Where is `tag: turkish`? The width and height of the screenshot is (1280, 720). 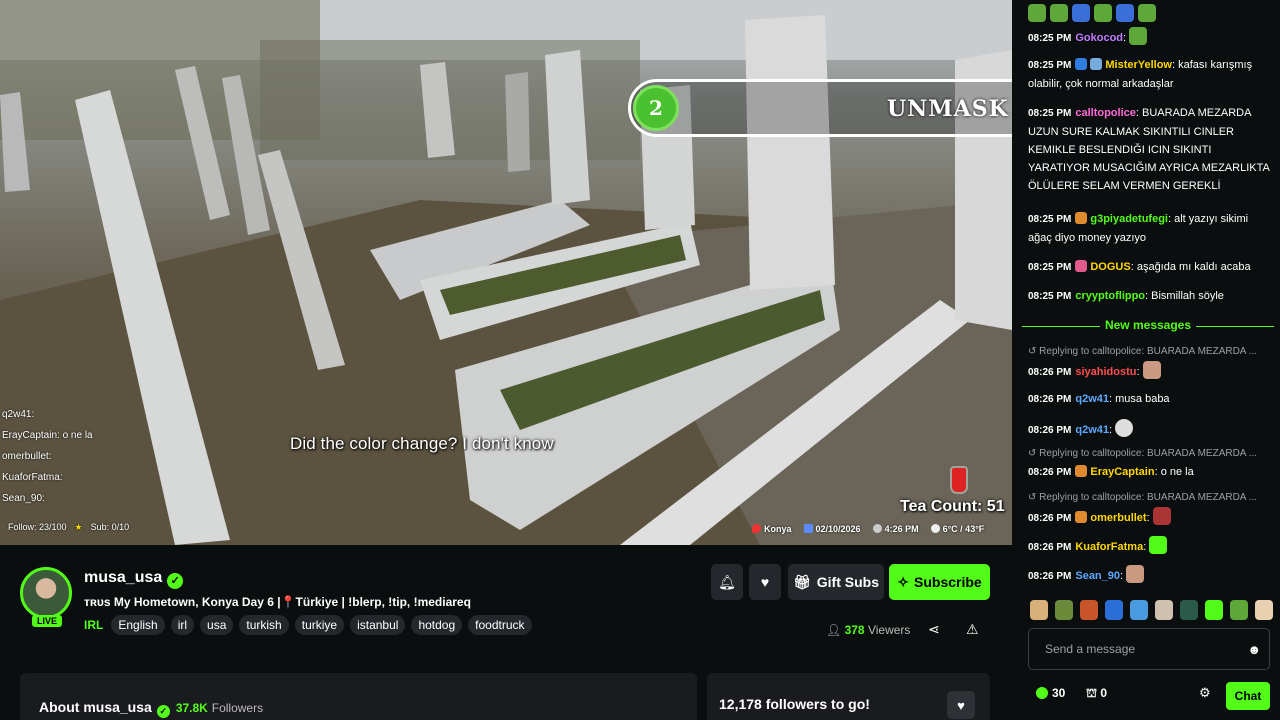 tag: turkish is located at coordinates (264, 625).